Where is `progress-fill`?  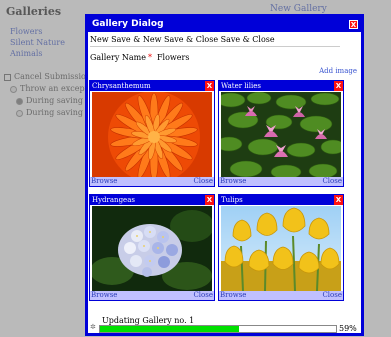
progress-fill is located at coordinates (170, 329).